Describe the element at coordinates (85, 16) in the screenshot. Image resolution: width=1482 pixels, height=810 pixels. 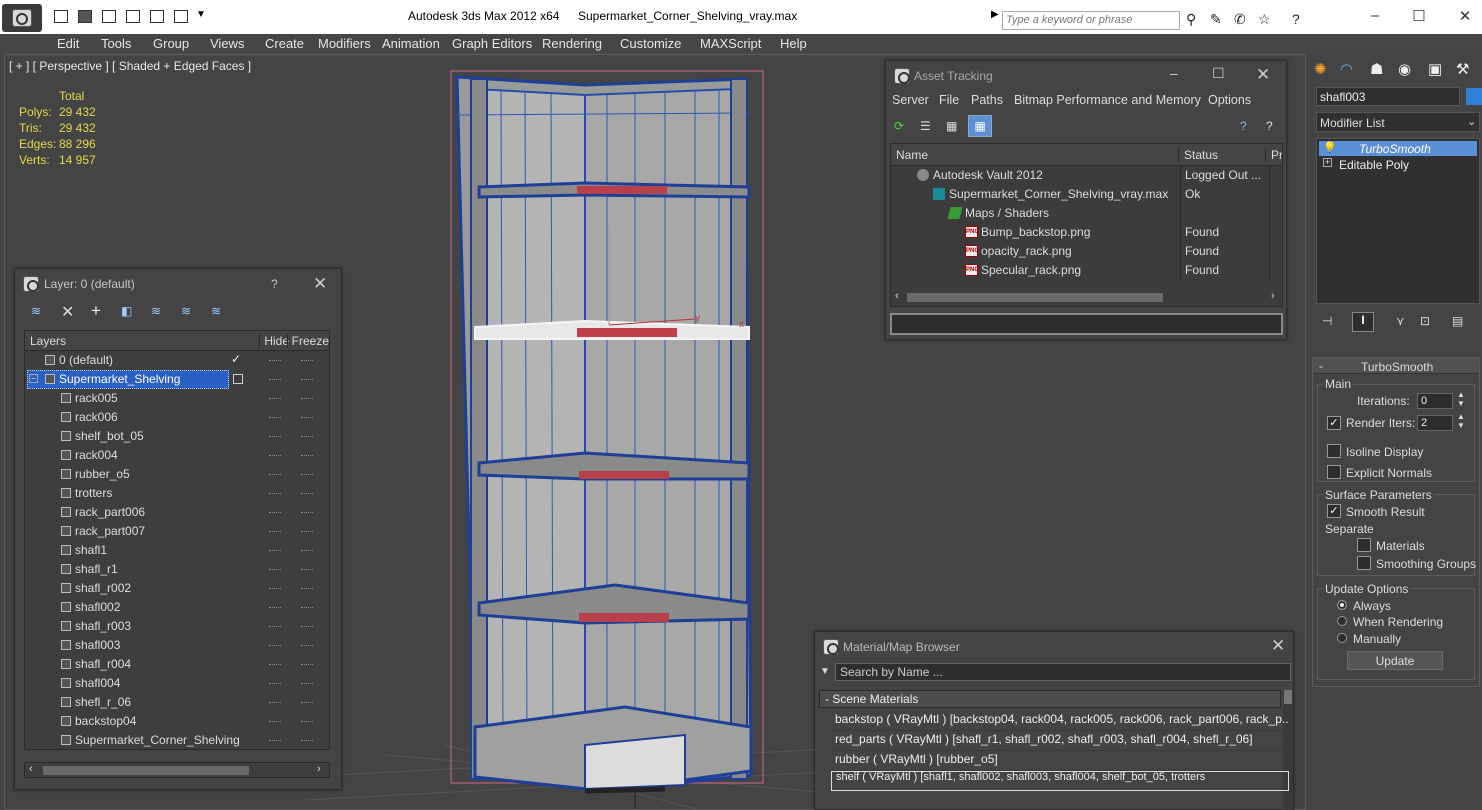
I see `save-icon` at that location.